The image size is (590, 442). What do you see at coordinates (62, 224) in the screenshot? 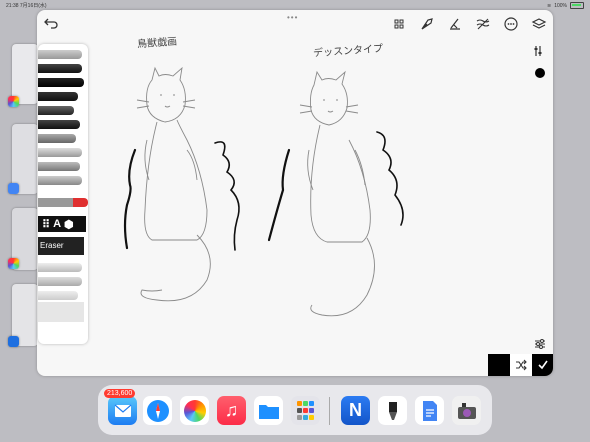
I see `brush-type-picker: ⠿ A ⬢` at bounding box center [62, 224].